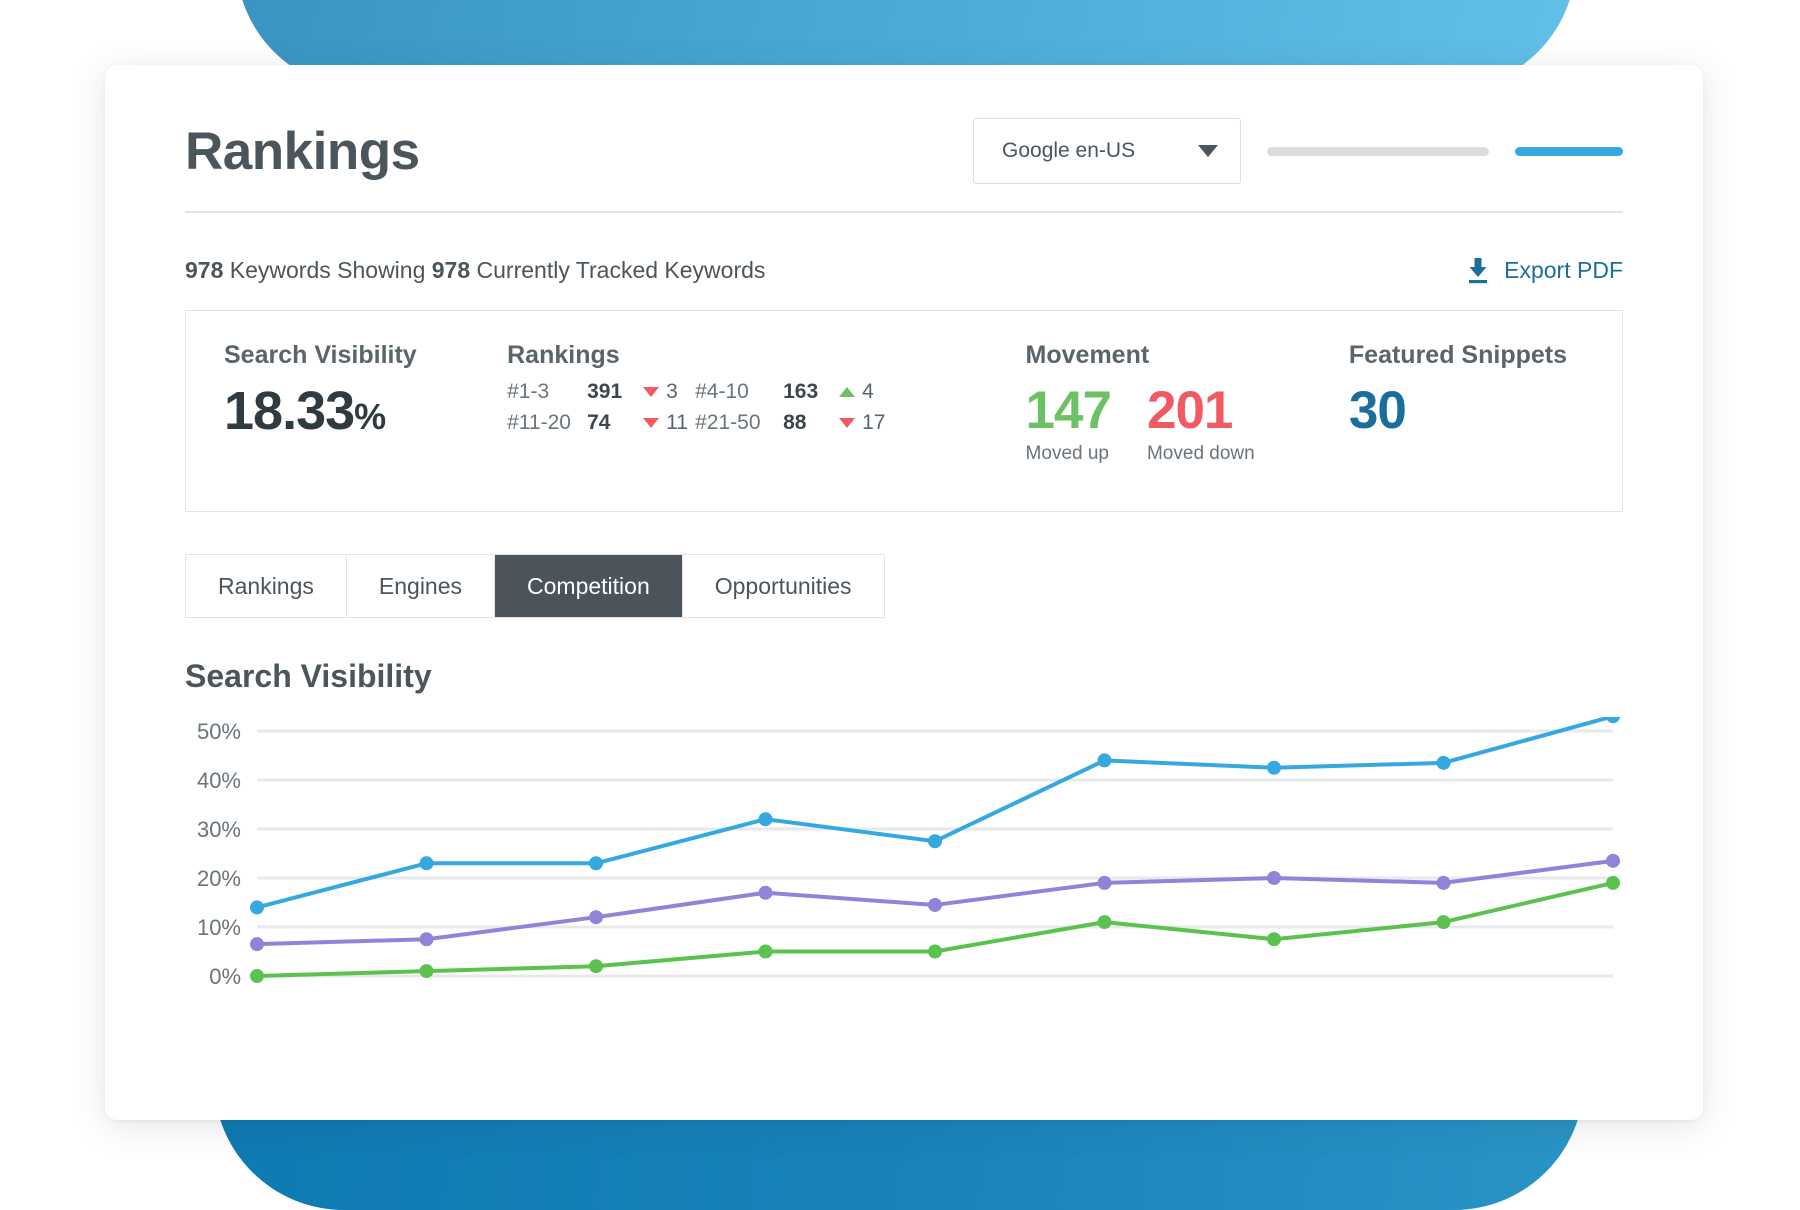  What do you see at coordinates (1478, 270) in the screenshot?
I see `download-icon` at bounding box center [1478, 270].